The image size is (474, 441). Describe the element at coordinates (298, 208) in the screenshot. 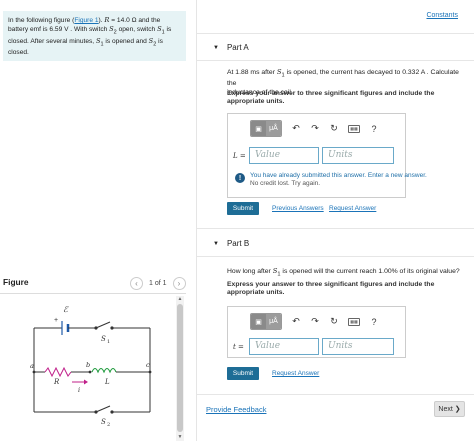

I see `previous-answers-link: Previous Answers` at that location.